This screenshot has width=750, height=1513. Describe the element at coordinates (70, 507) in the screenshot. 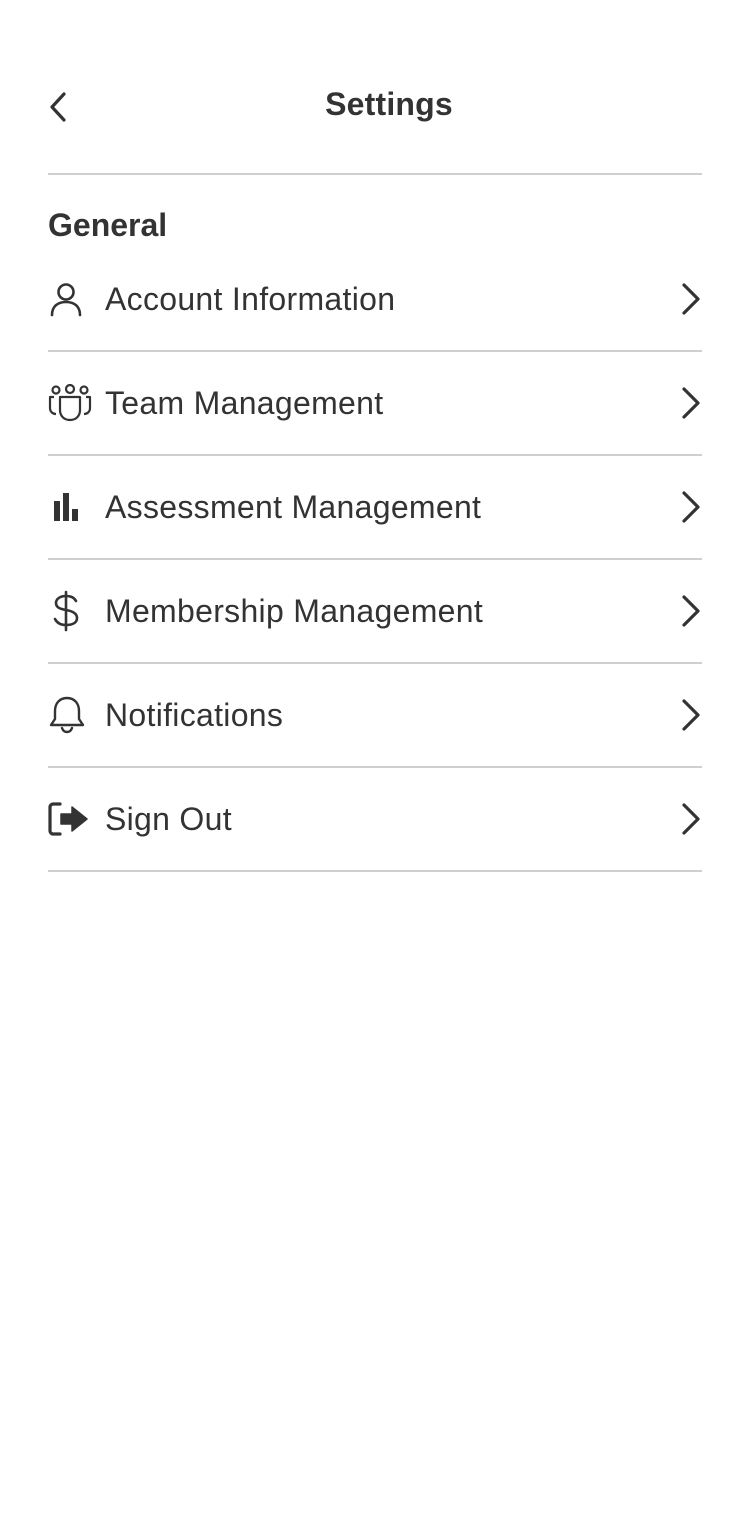

I see `bar-chart-icon` at that location.